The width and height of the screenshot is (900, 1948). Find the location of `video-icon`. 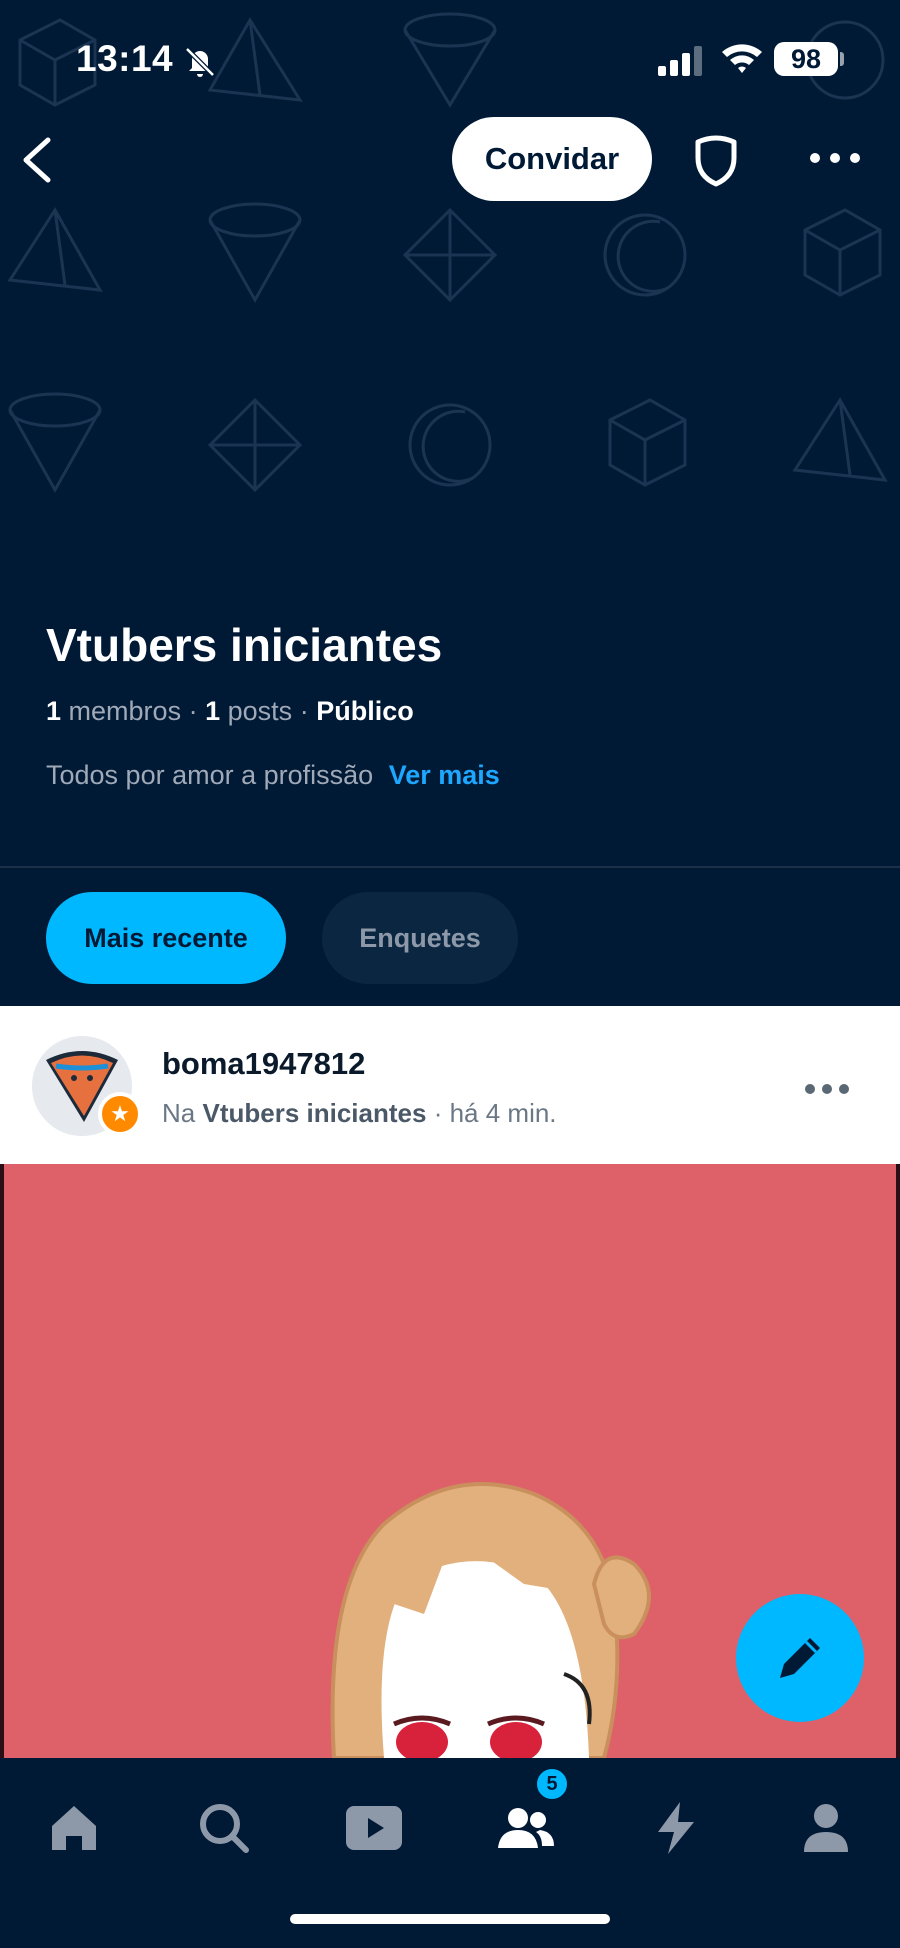

video-icon is located at coordinates (374, 1828).